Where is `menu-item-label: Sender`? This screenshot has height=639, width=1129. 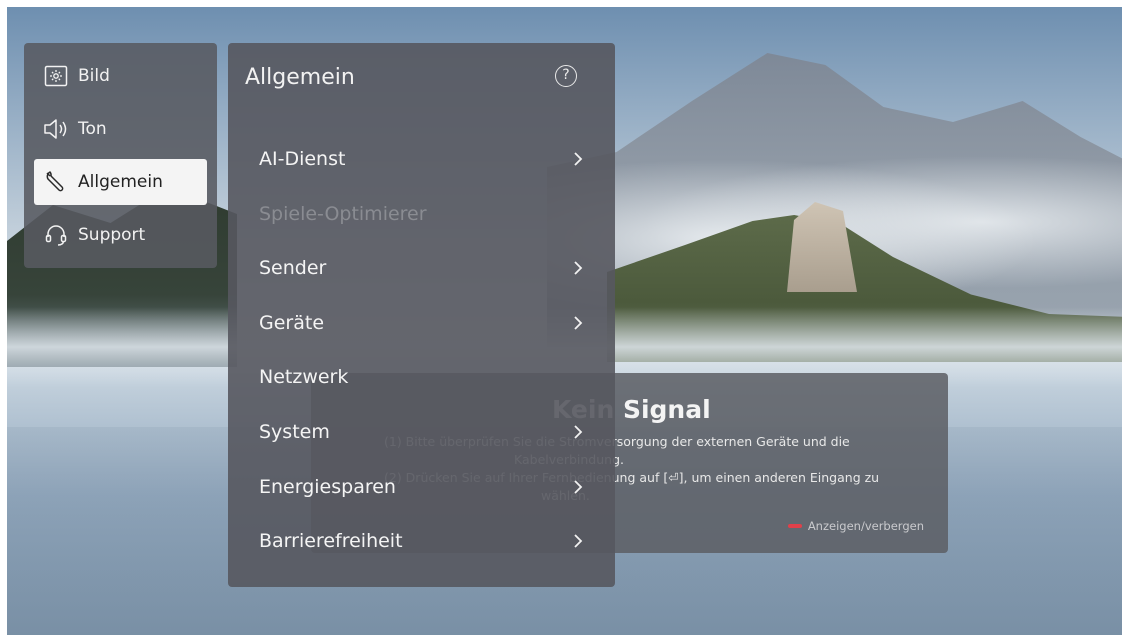 menu-item-label: Sender is located at coordinates (293, 268).